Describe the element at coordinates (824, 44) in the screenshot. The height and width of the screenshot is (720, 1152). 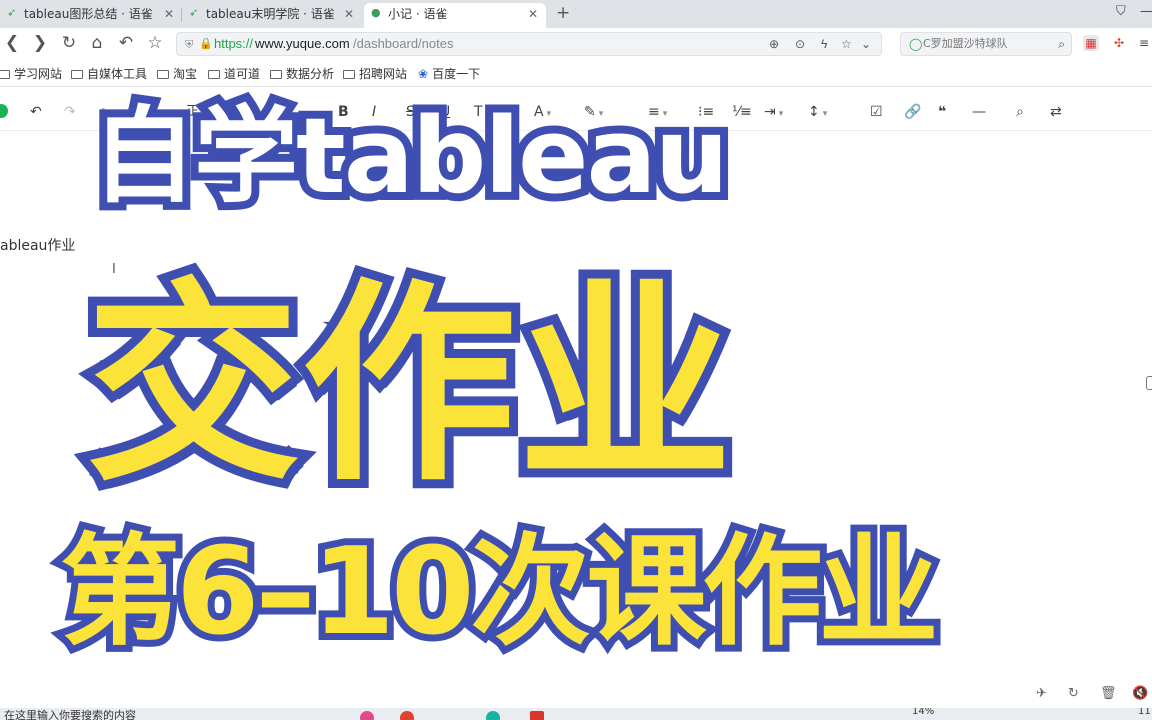
I see `flash-icon: ϟ` at that location.